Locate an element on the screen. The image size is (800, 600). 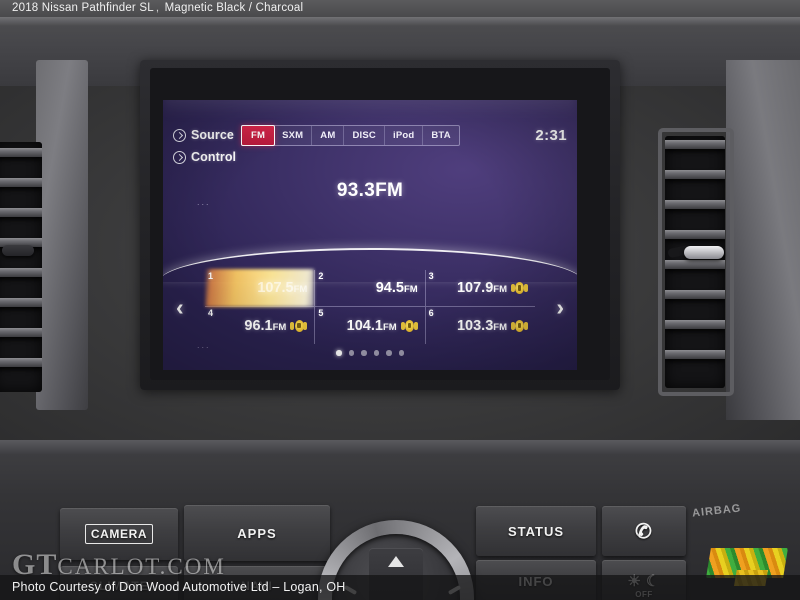
preset-button-5: 5 104.1FM is located at coordinates (370, 325).